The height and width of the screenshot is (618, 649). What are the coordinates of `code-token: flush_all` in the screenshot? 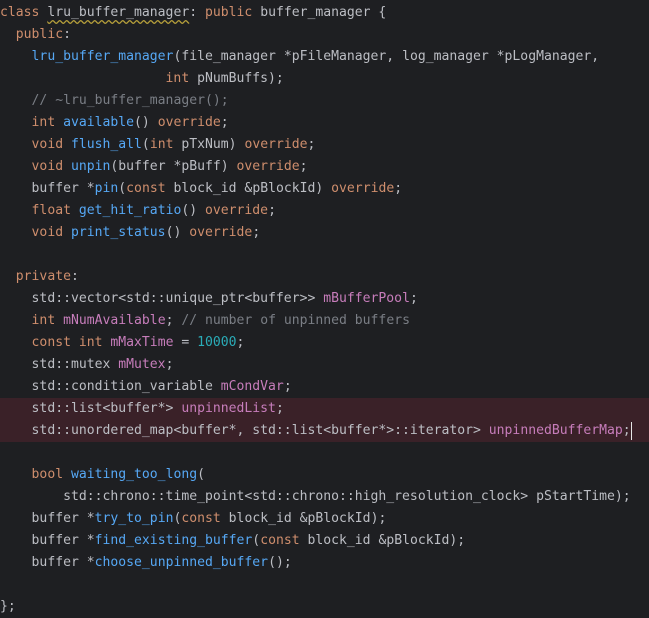 It's located at (106, 144).